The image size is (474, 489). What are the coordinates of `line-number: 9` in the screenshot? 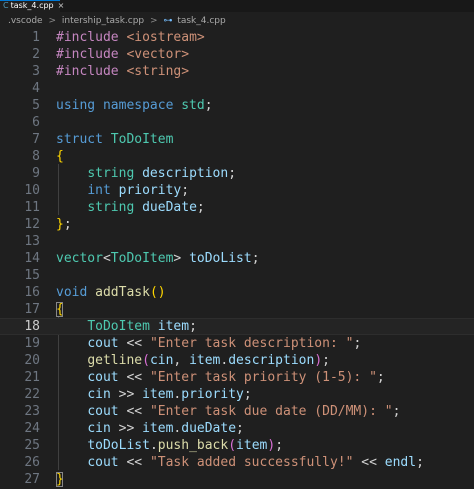 It's located at (20, 173).